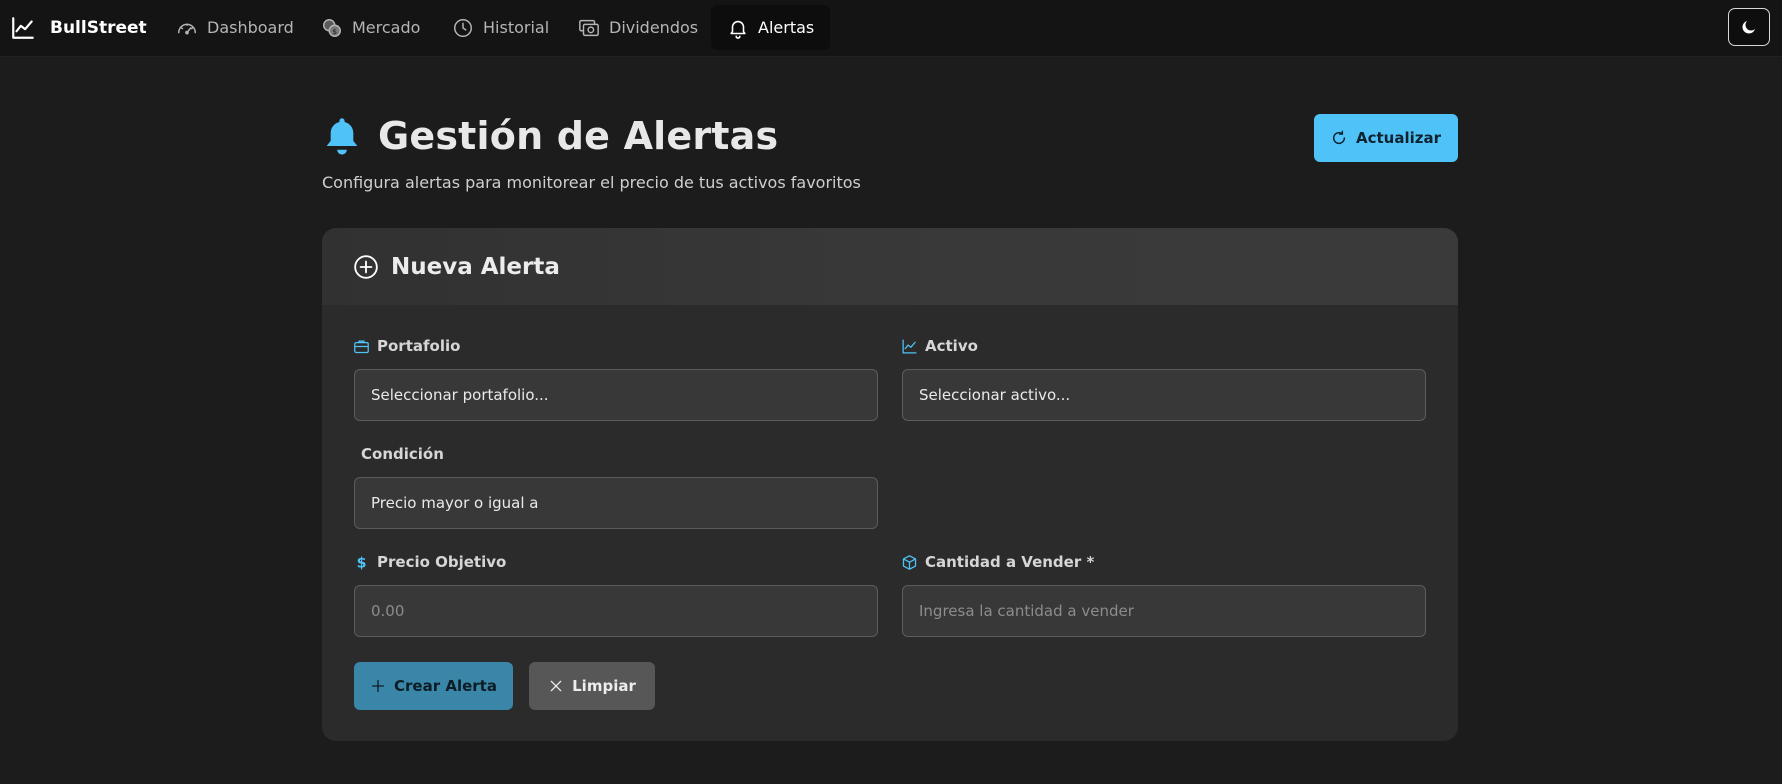  I want to click on refresh-button: Actualizar, so click(1386, 138).